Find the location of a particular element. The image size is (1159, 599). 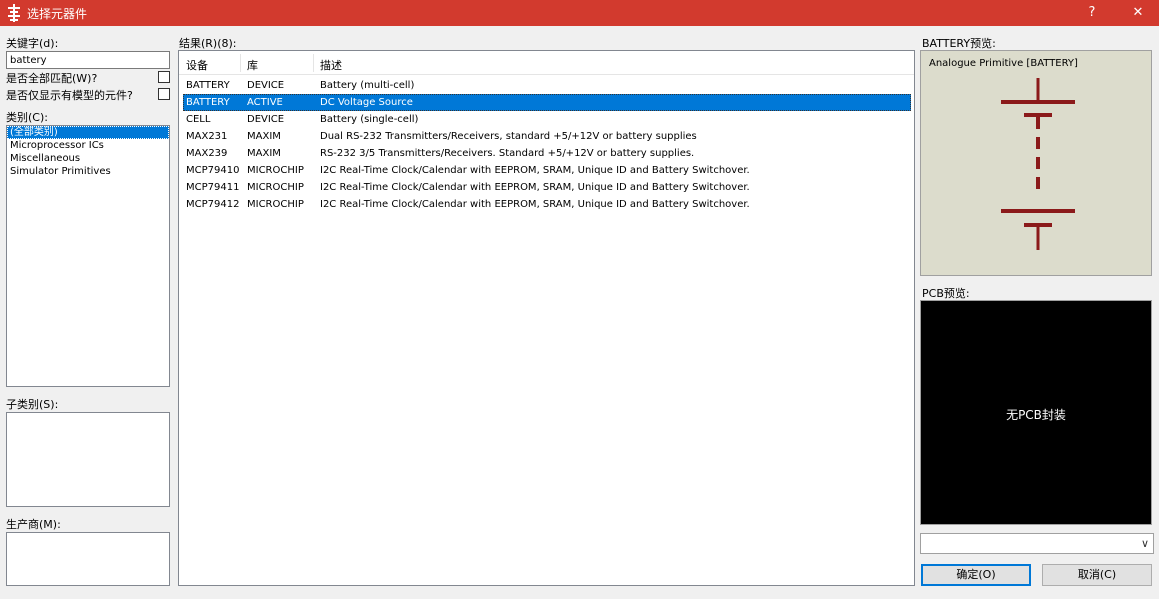

header-description: 描述 is located at coordinates (331, 65).